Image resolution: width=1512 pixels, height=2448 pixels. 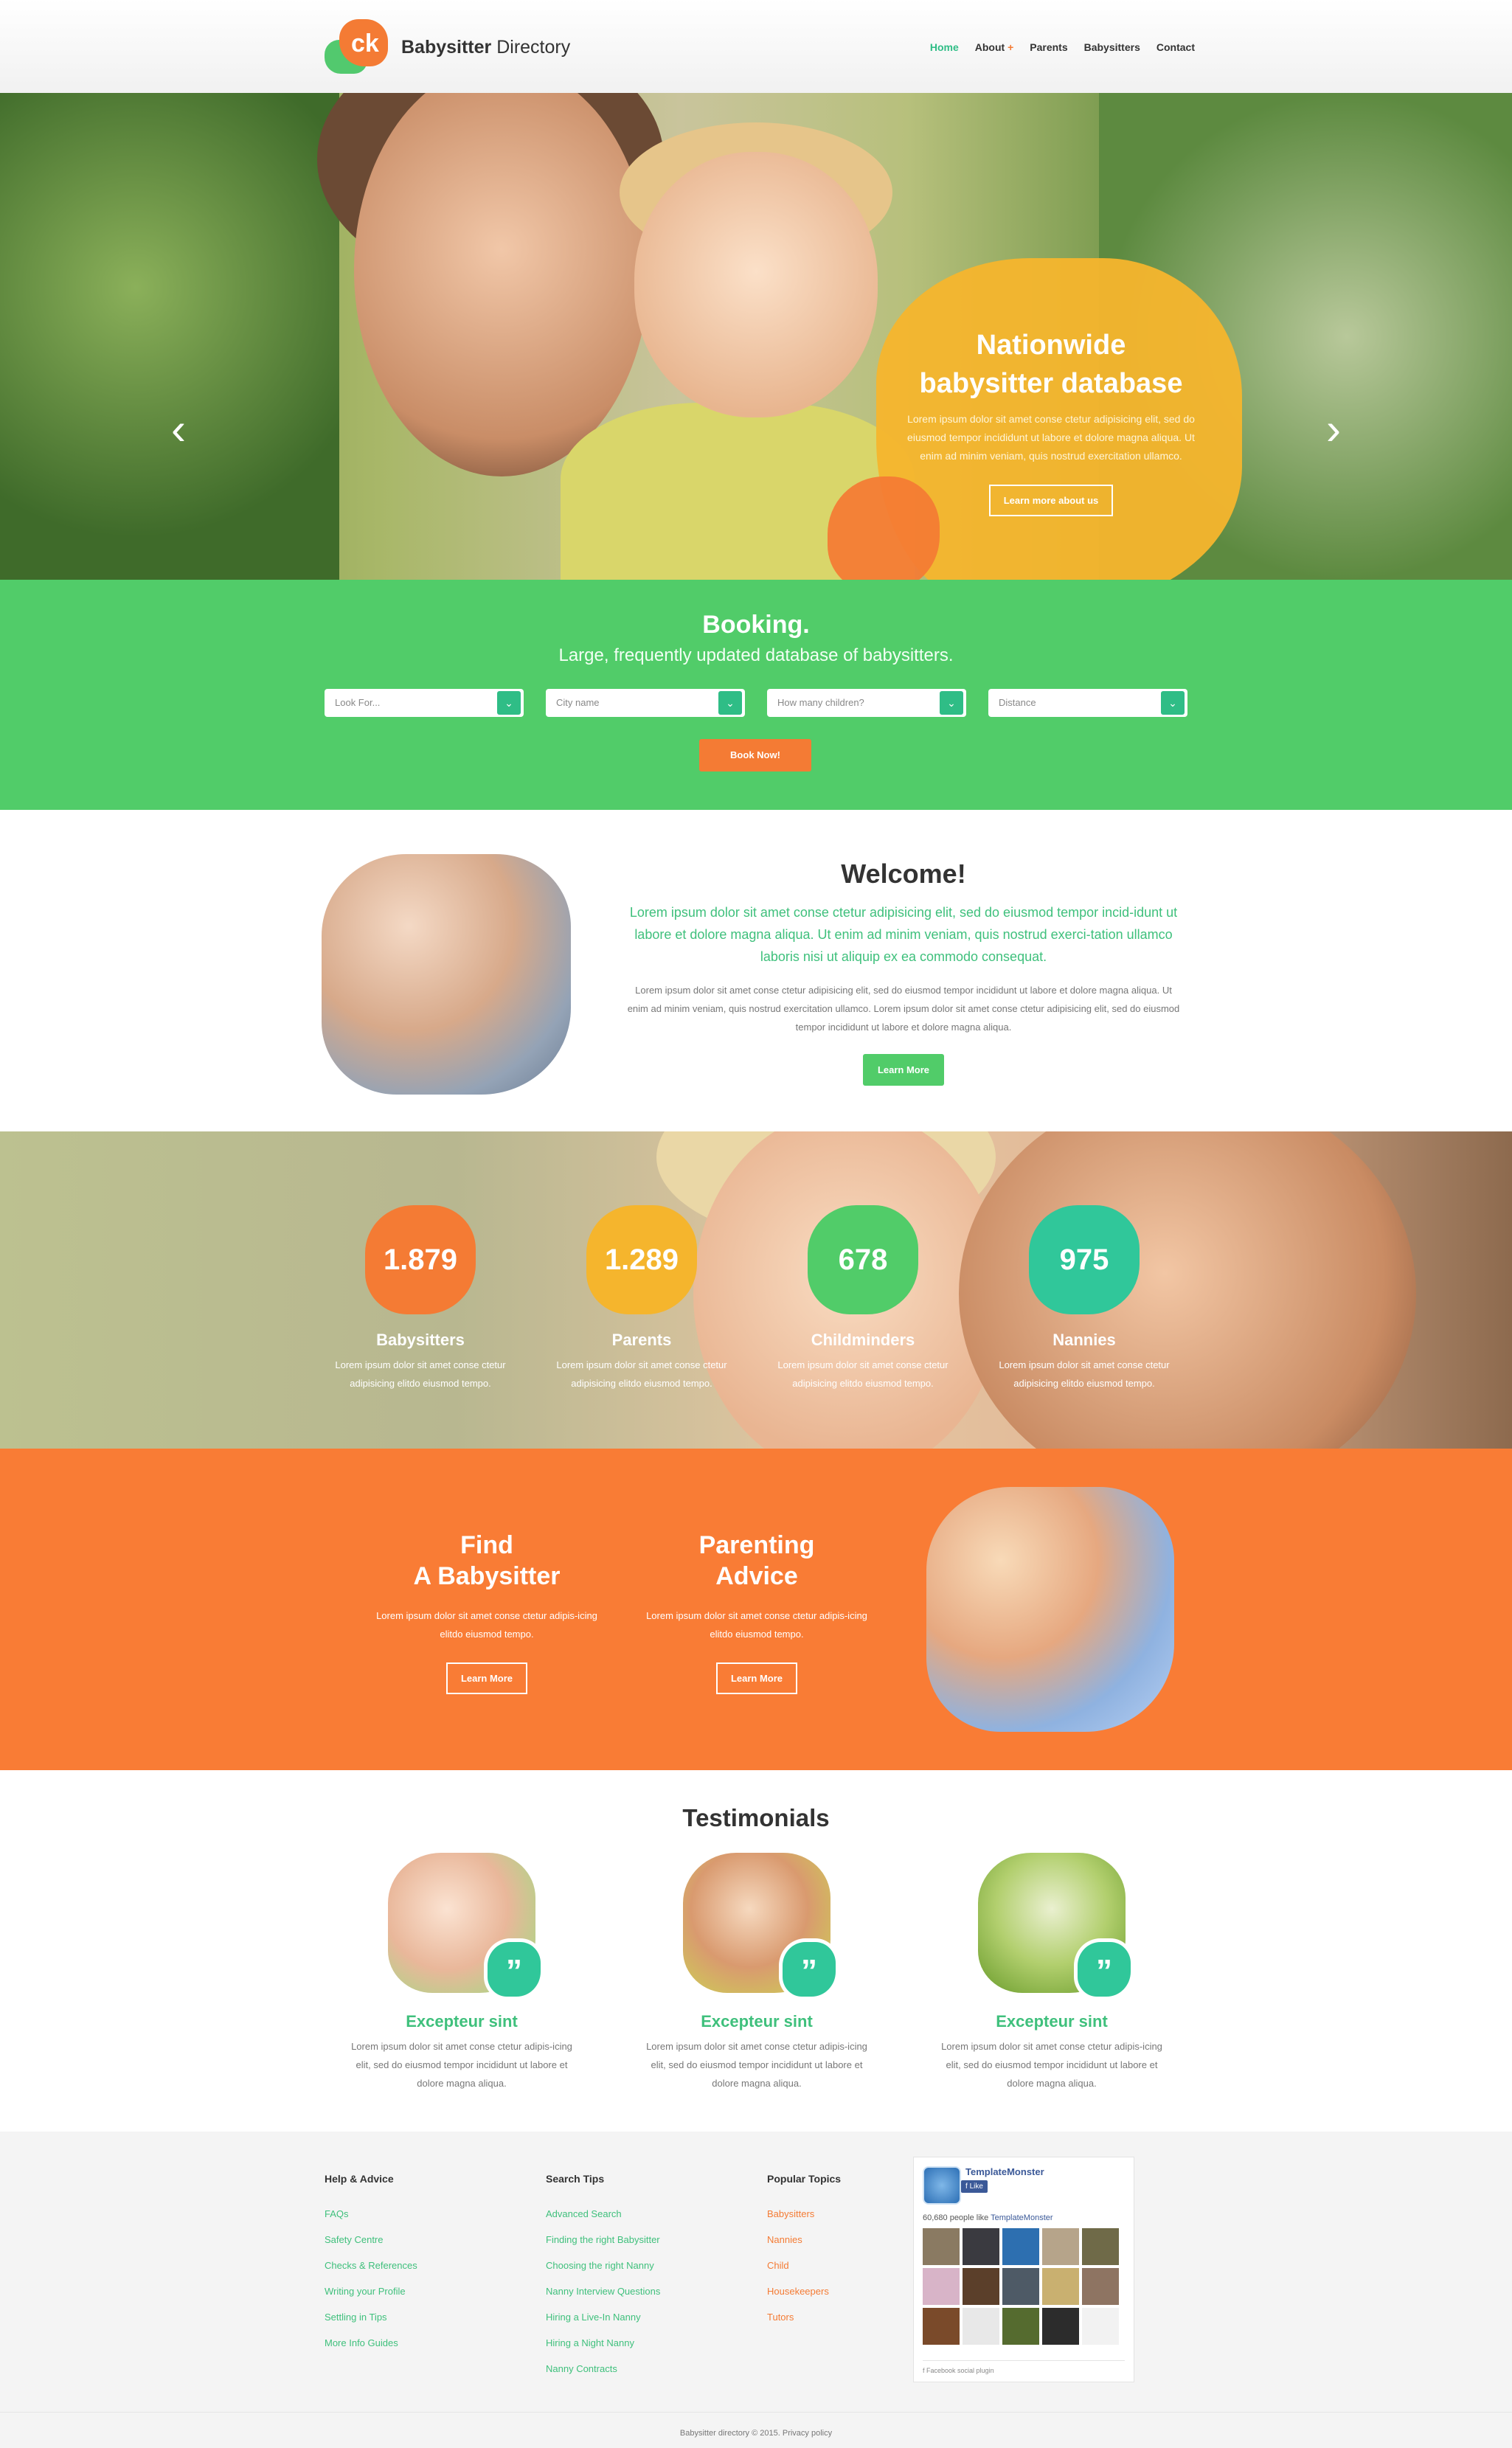 What do you see at coordinates (603, 2291) in the screenshot?
I see `footer-link: Nanny Interview Questions` at bounding box center [603, 2291].